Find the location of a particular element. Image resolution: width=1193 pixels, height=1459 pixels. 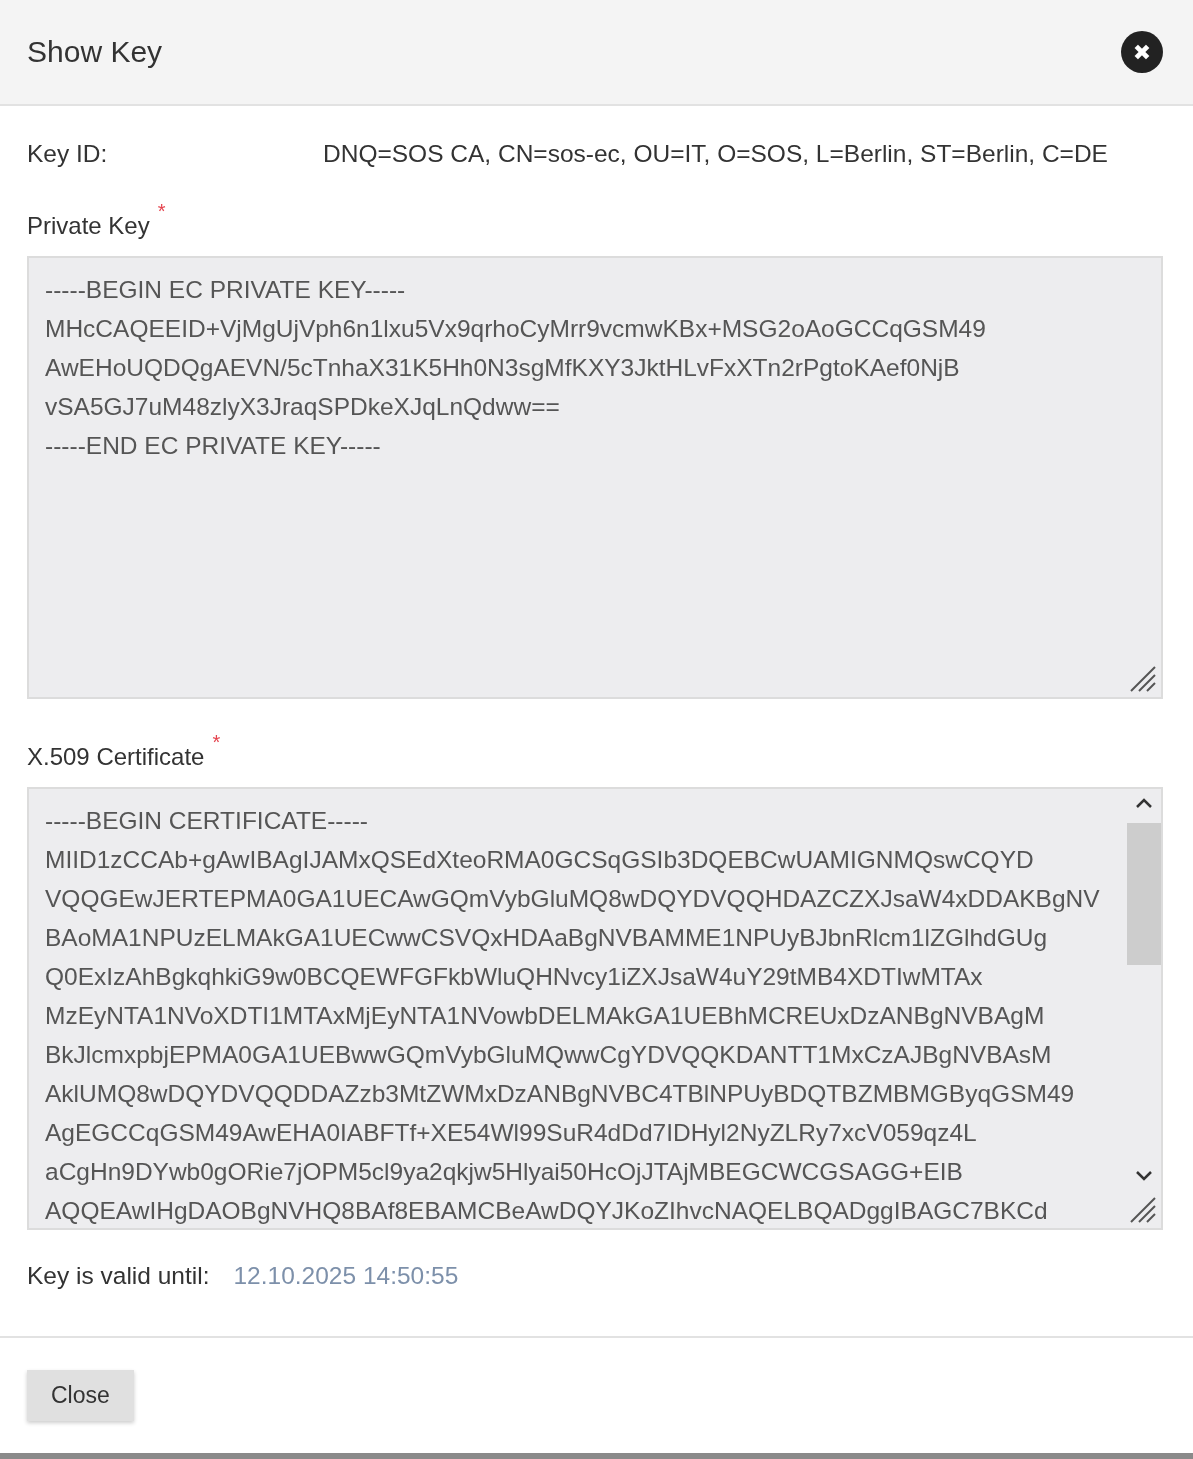

scroll-down-icon is located at coordinates (1144, 1176).